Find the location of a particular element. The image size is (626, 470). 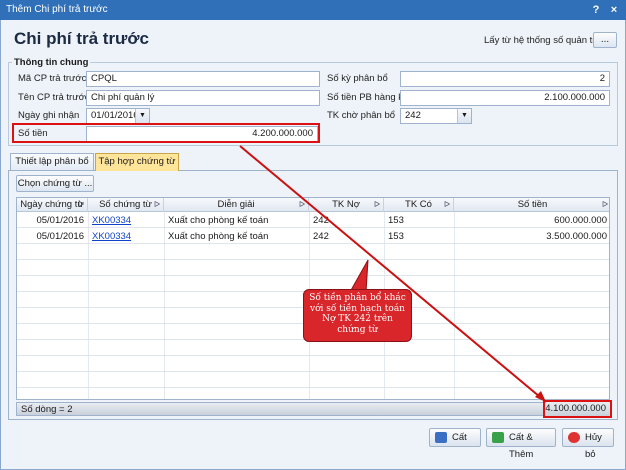

code-field: CPQL is located at coordinates (203, 79).